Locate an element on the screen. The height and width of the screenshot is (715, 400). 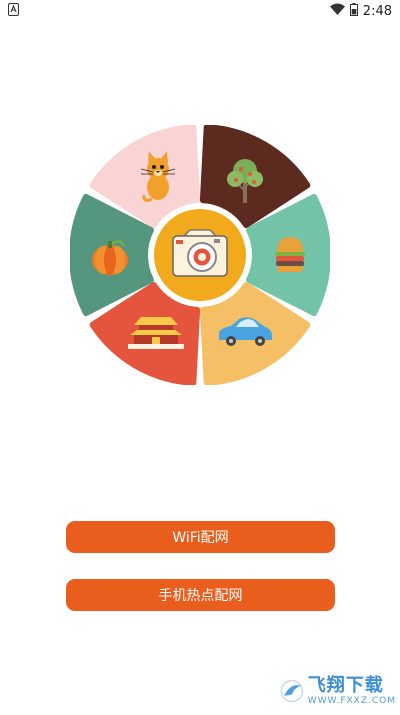
status-bar: 2:48 is located at coordinates (200, 11).